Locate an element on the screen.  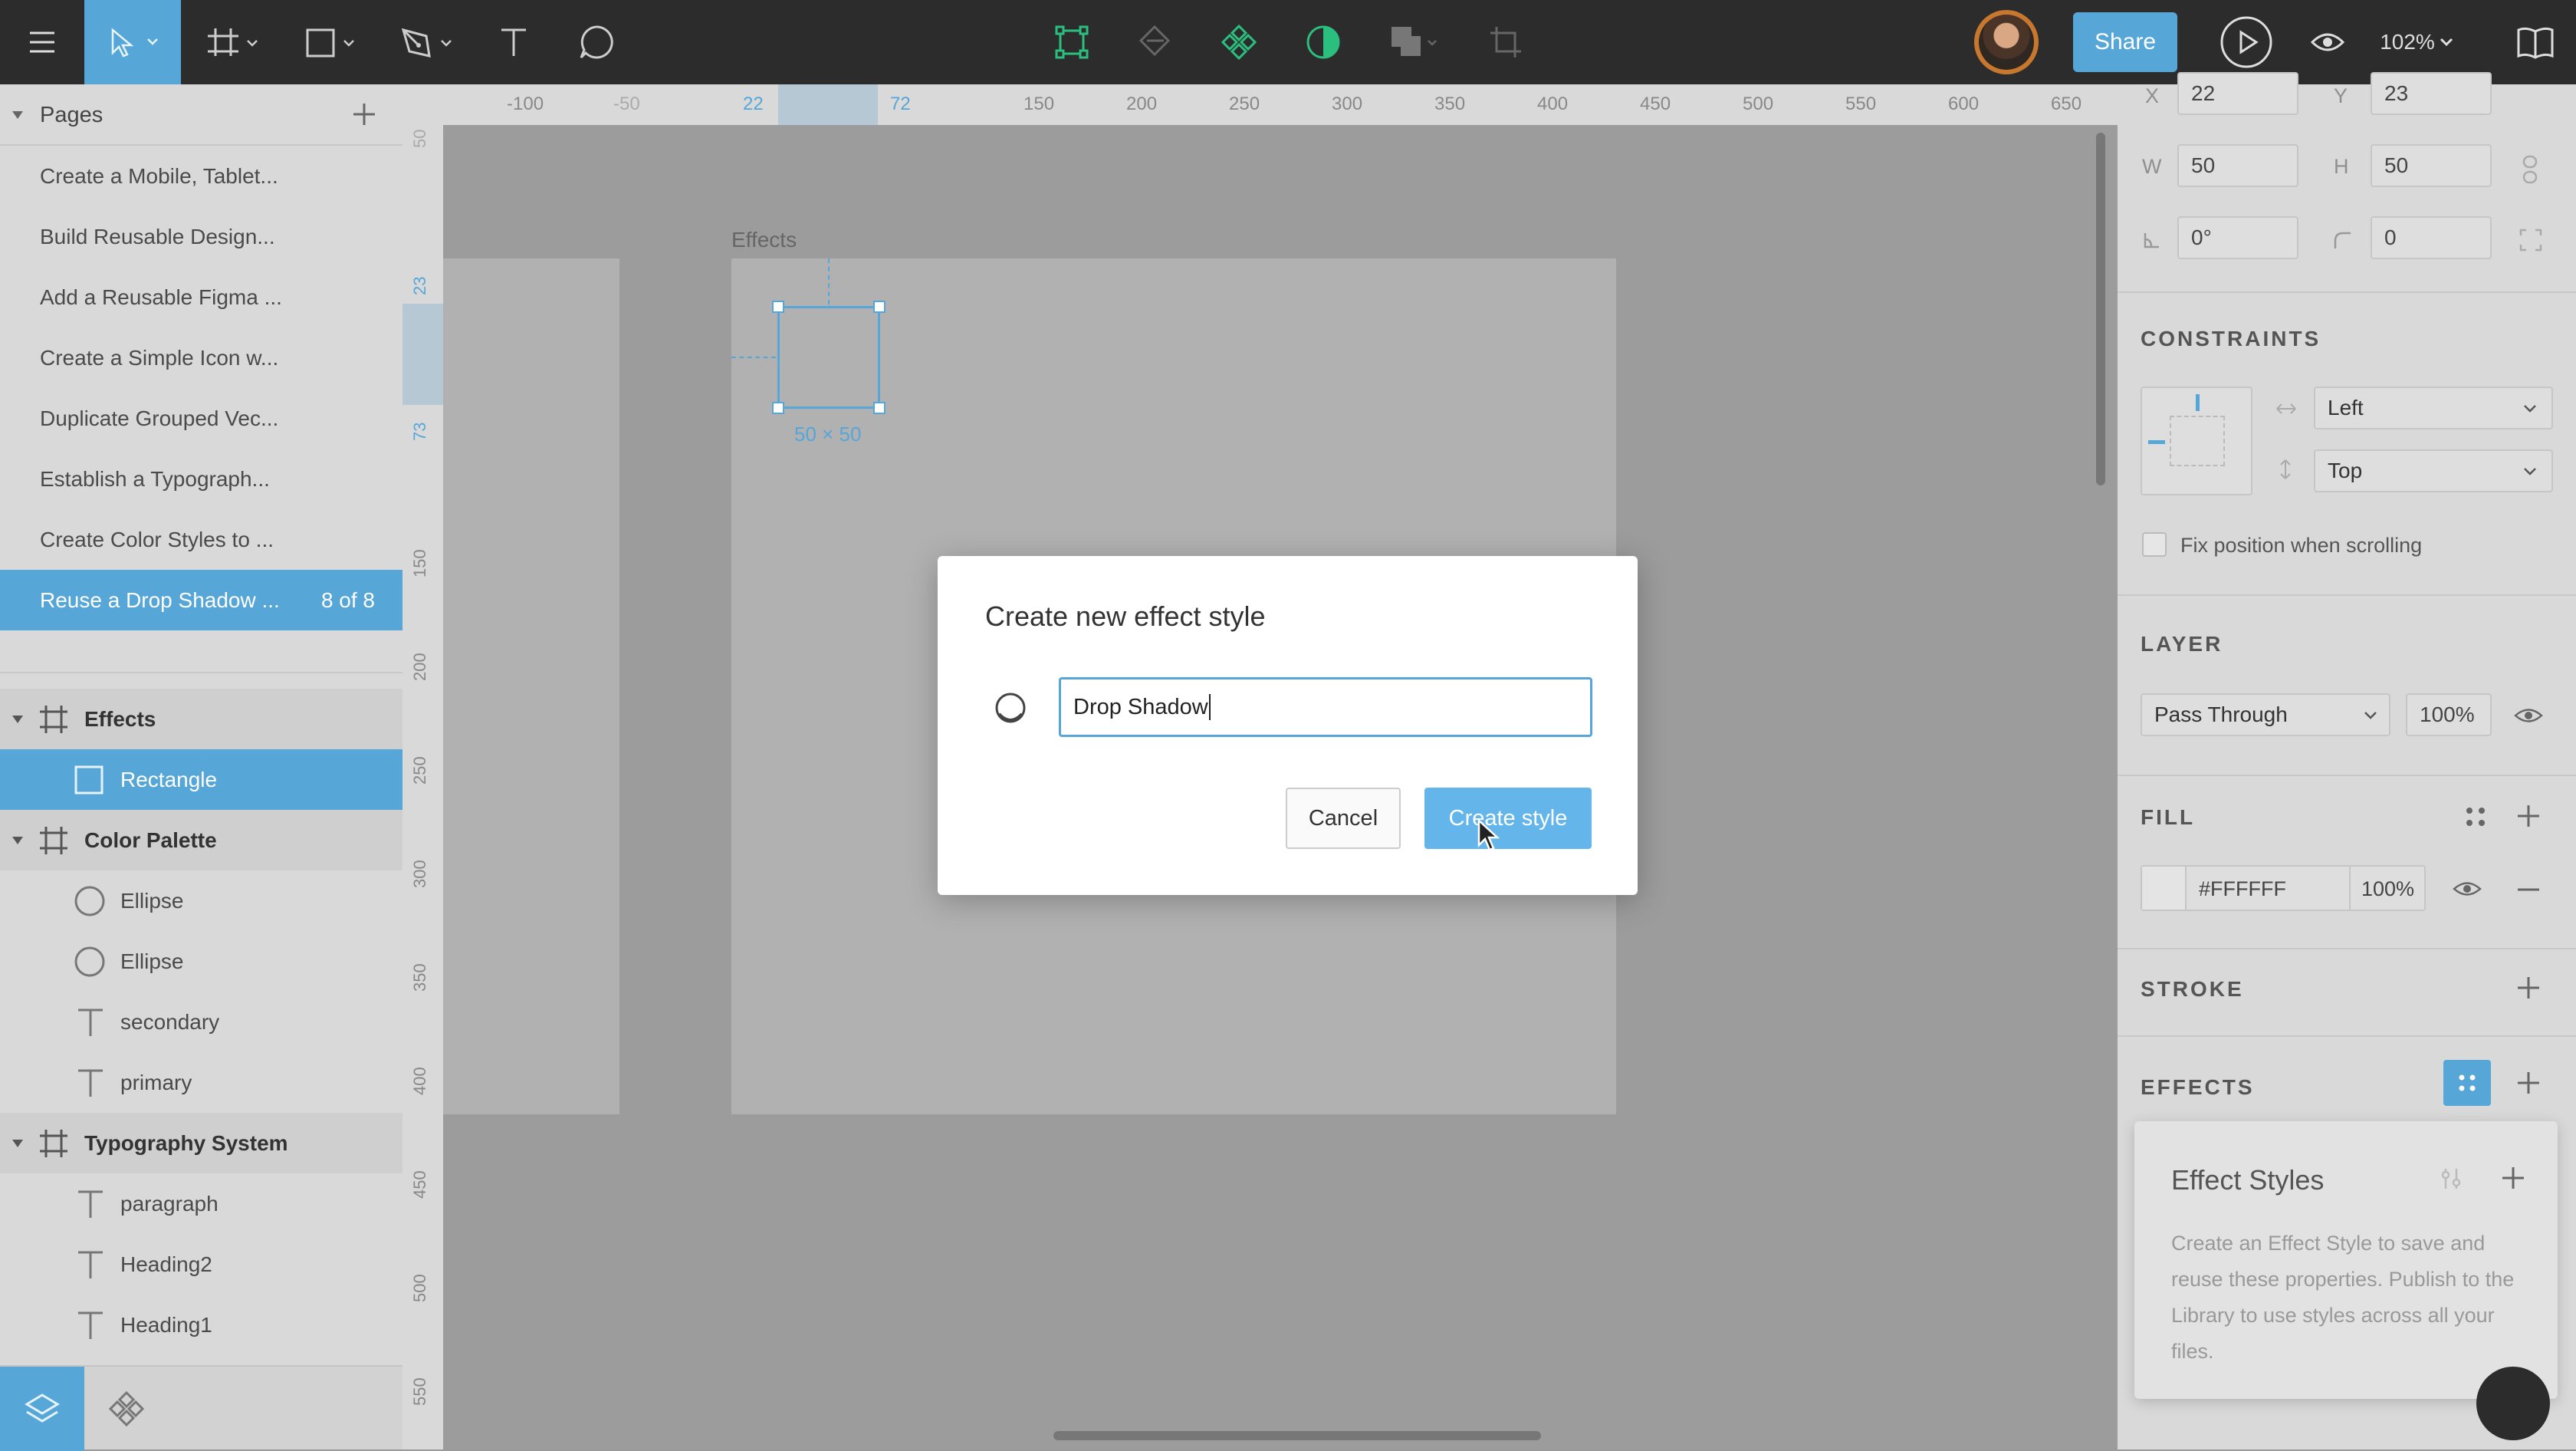
layer-frame-effects: Effects is located at coordinates (201, 719).